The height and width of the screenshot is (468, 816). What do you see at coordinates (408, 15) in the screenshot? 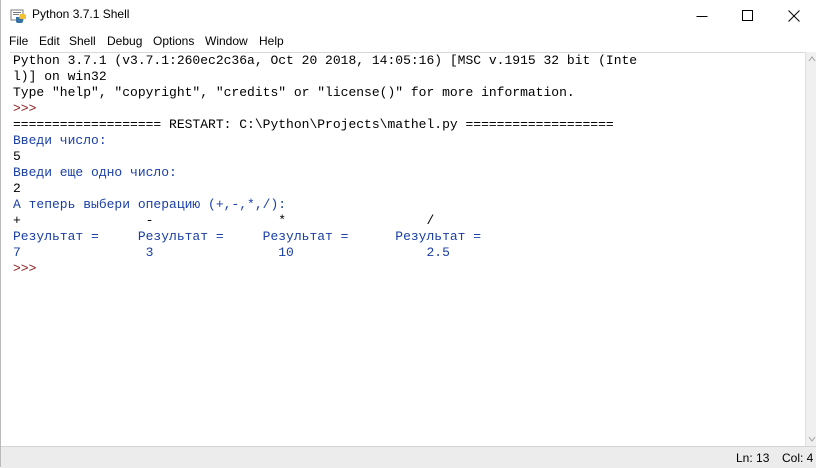
I see `title-bar: Python 3.7.1 Shell` at bounding box center [408, 15].